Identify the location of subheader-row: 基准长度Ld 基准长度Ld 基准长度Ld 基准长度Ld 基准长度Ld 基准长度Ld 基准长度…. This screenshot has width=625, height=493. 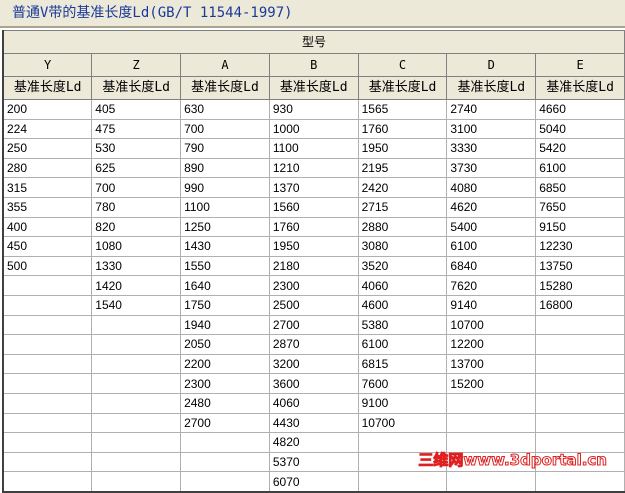
(313, 88).